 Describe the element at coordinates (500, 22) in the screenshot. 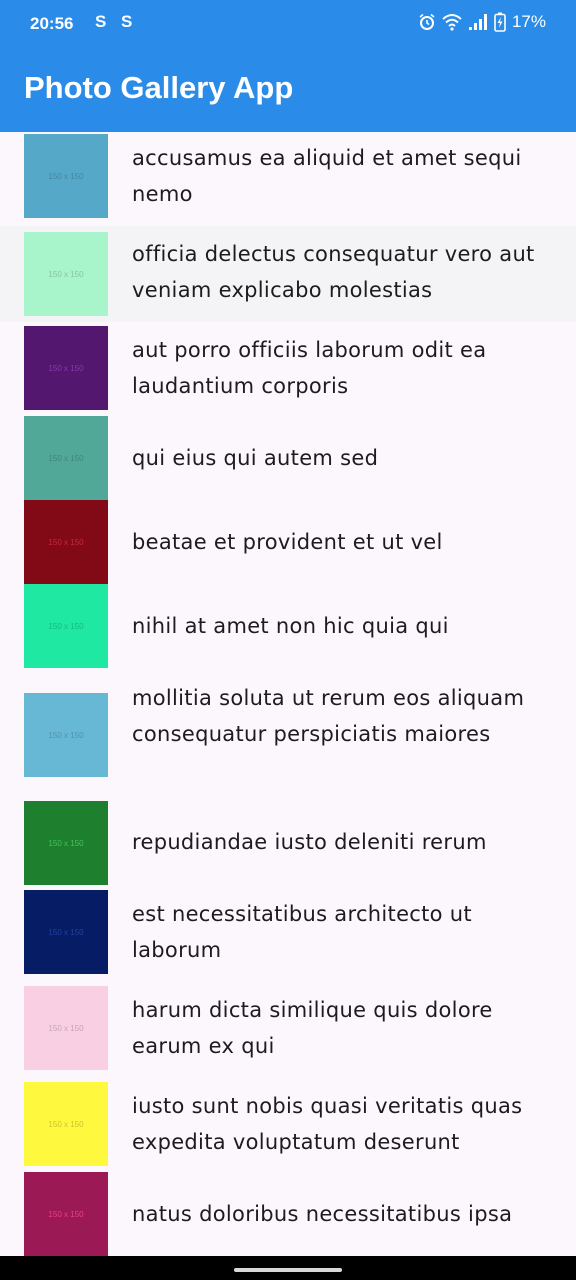

I see `battery-charging-icon` at that location.